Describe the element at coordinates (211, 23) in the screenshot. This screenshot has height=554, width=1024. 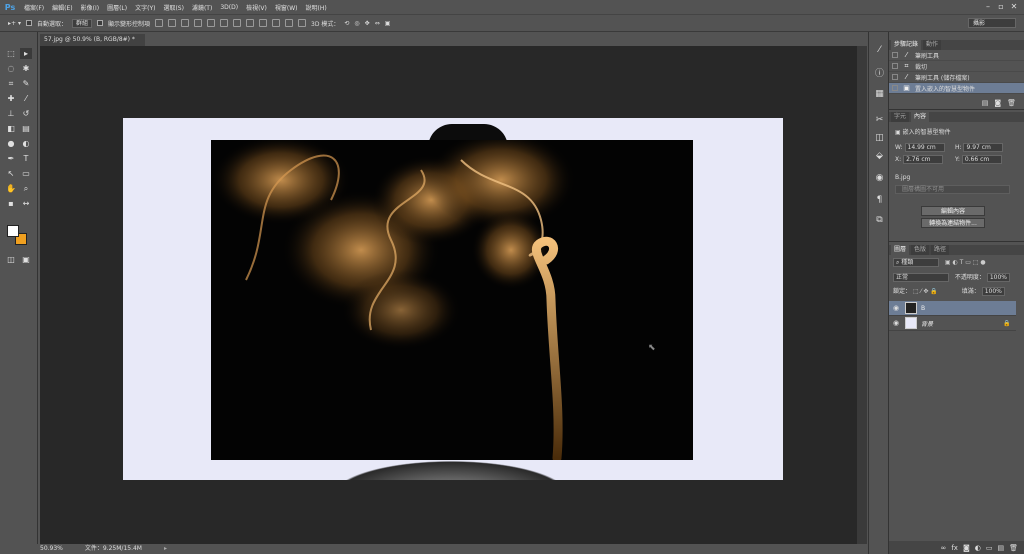
I see `align-hcenter-icon` at that location.